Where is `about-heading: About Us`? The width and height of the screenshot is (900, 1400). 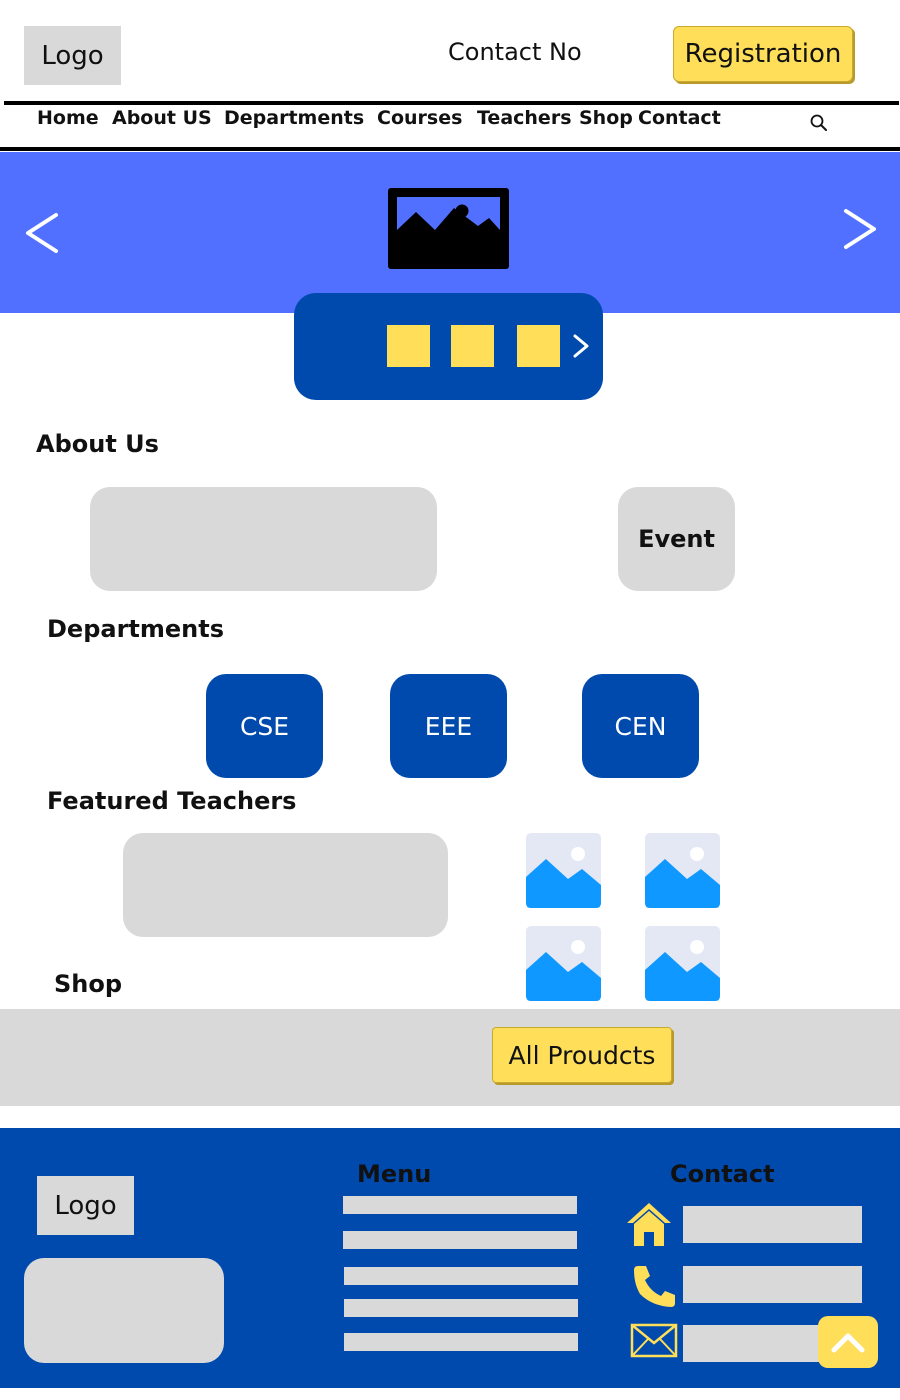
about-heading: About Us is located at coordinates (97, 444).